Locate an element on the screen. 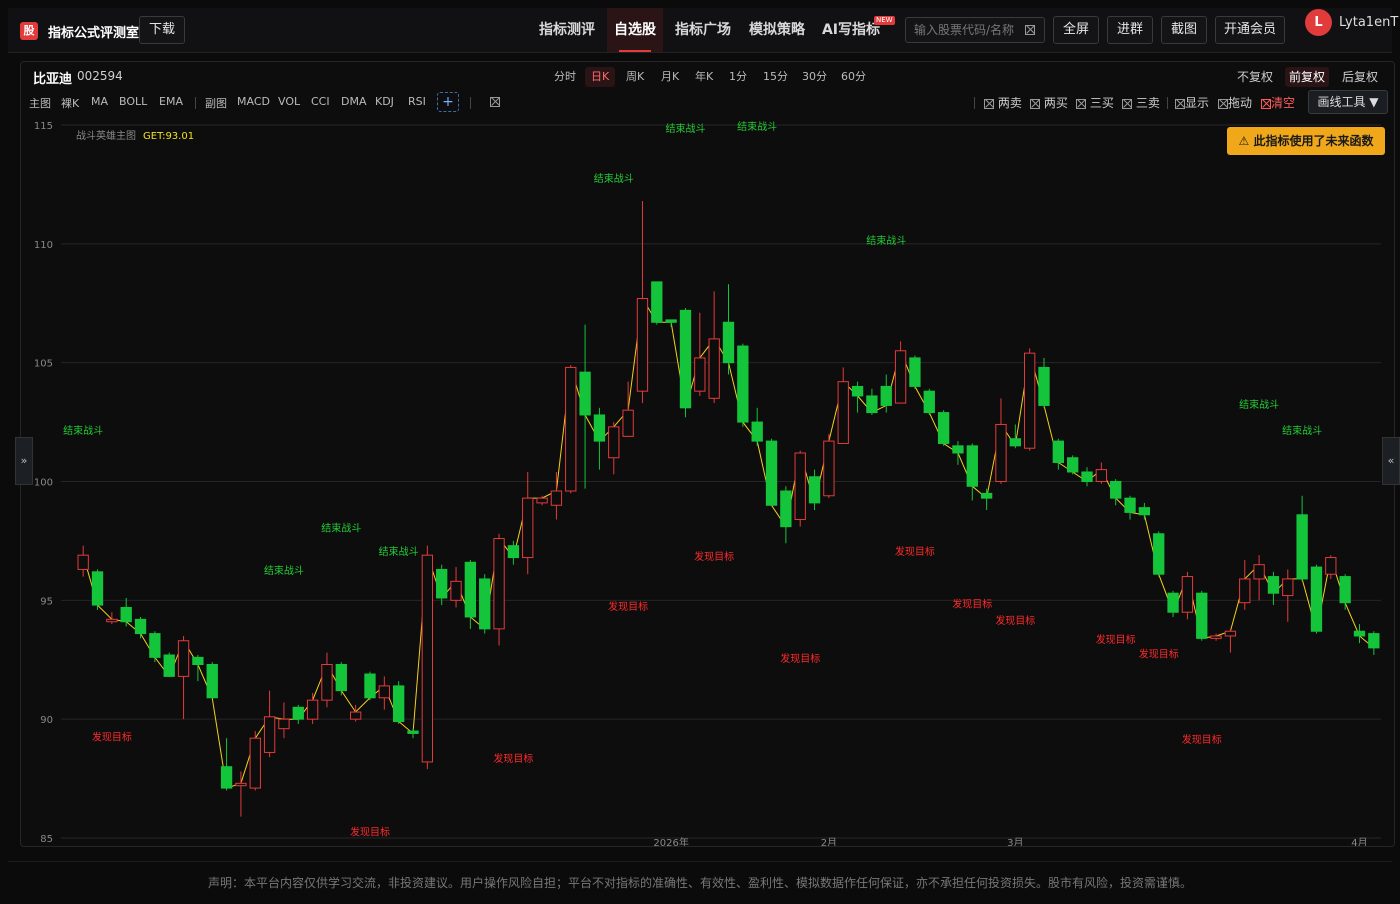 This screenshot has height=904, width=1400. adjust-backward: 后复权 is located at coordinates (1360, 77).